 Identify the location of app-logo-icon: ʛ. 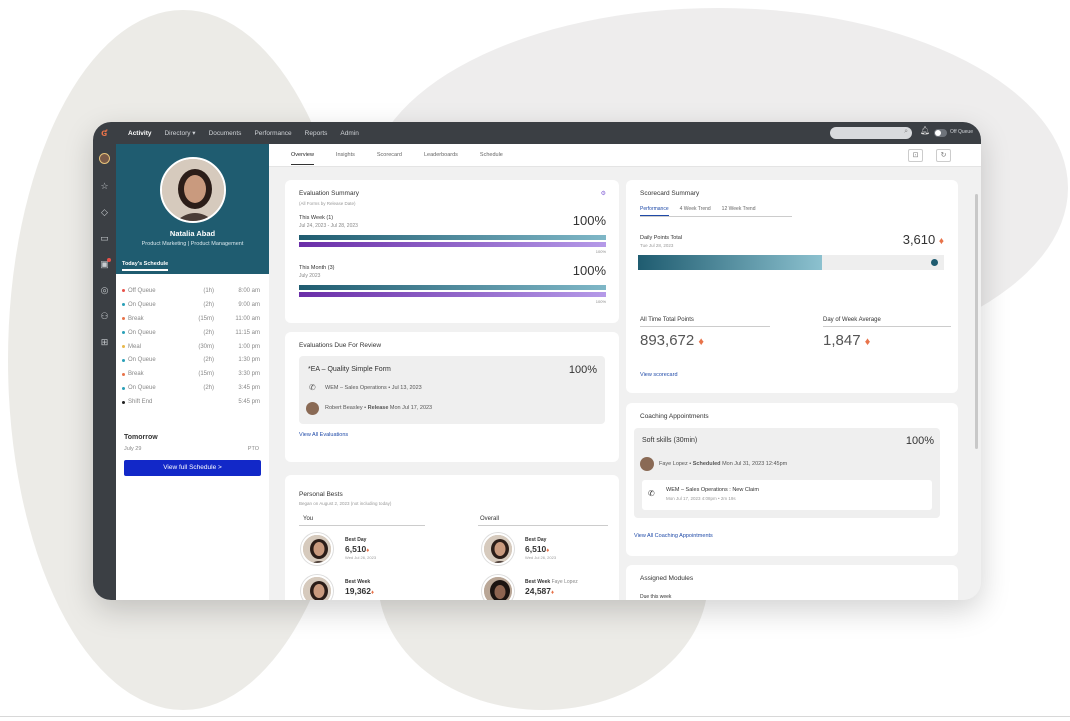
(104, 133).